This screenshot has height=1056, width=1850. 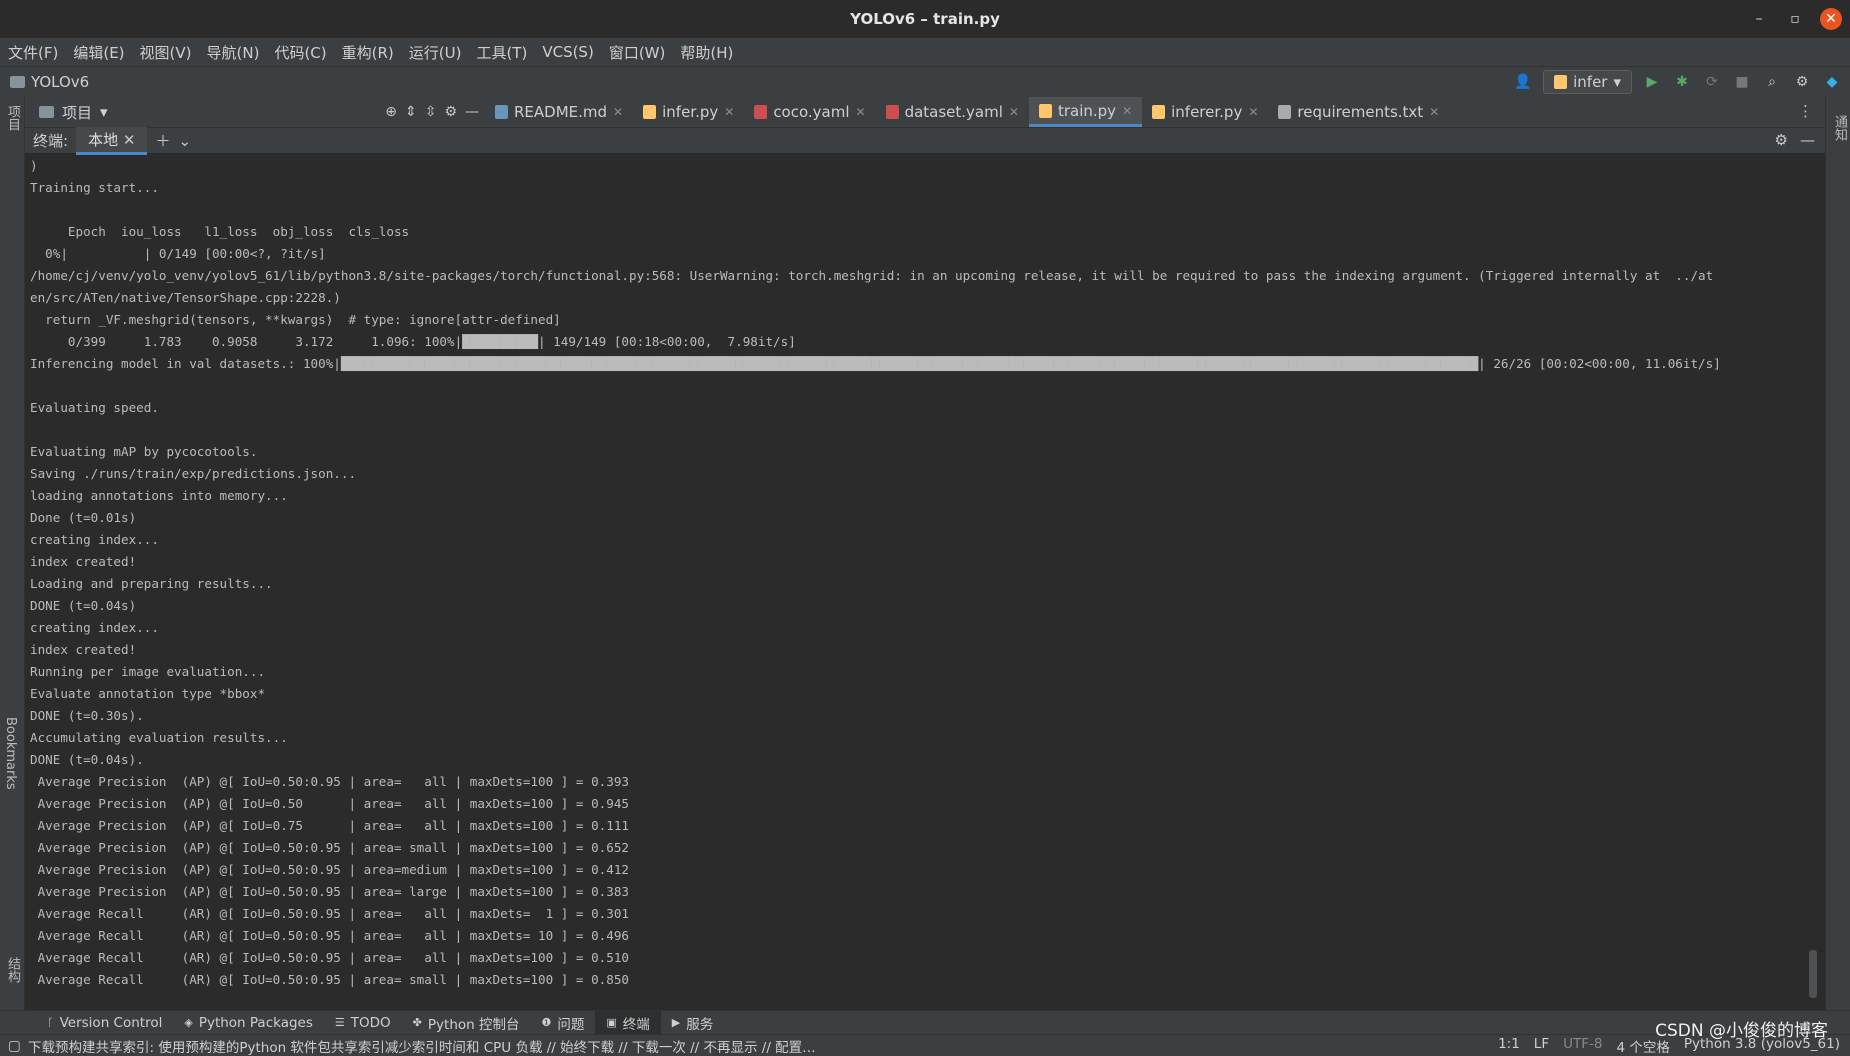 I want to click on run-config-label: infer, so click(x=1590, y=82).